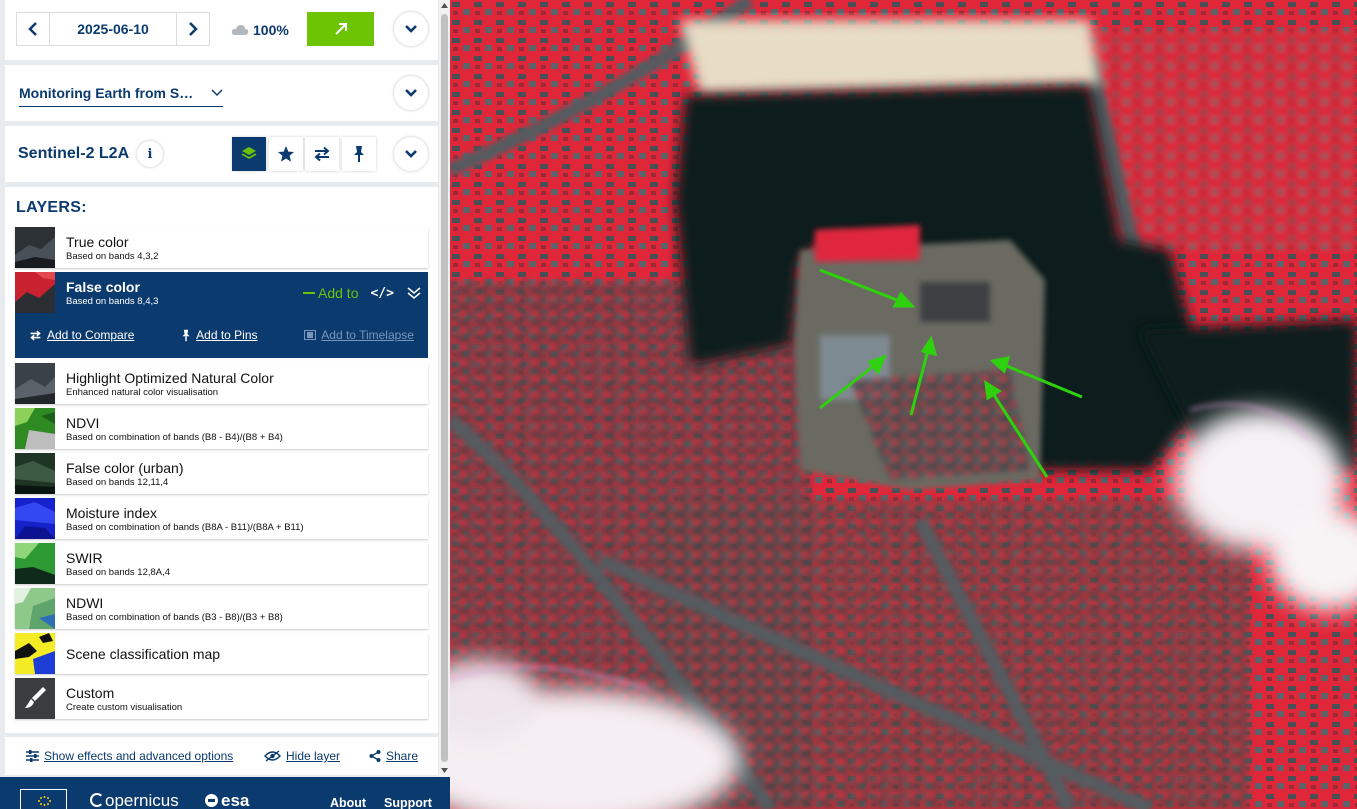 Image resolution: width=1357 pixels, height=809 pixels. Describe the element at coordinates (310, 335) in the screenshot. I see `film-icon` at that location.